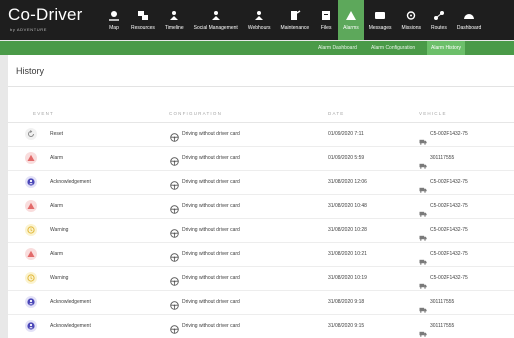 The image size is (514, 338). Describe the element at coordinates (380, 27) in the screenshot. I see `nav-item-label: Messages` at that location.